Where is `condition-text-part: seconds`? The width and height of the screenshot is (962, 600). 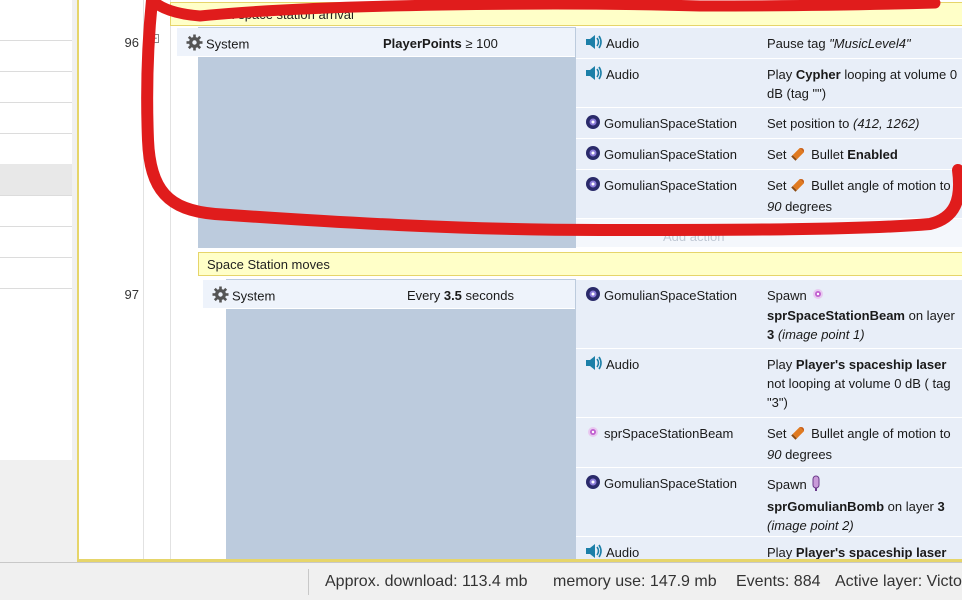 condition-text-part: seconds is located at coordinates (487, 295).